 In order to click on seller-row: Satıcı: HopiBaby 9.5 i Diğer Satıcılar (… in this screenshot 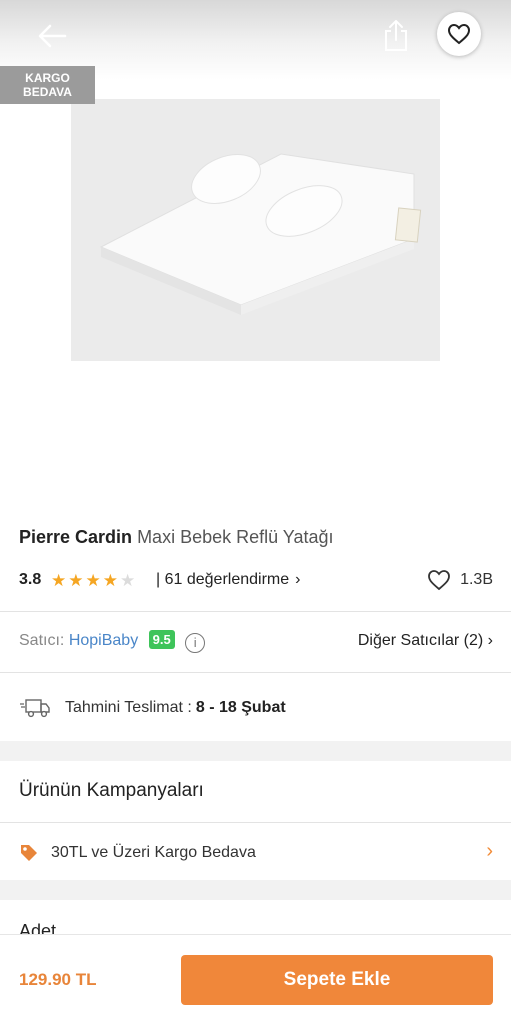, I will do `click(256, 643)`.